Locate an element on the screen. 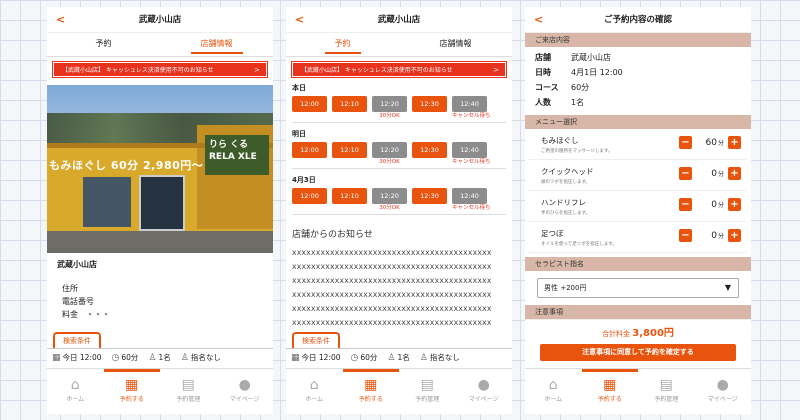 This screenshot has width=800, height=420. slot-note: キャンセル待ち is located at coordinates (471, 116).